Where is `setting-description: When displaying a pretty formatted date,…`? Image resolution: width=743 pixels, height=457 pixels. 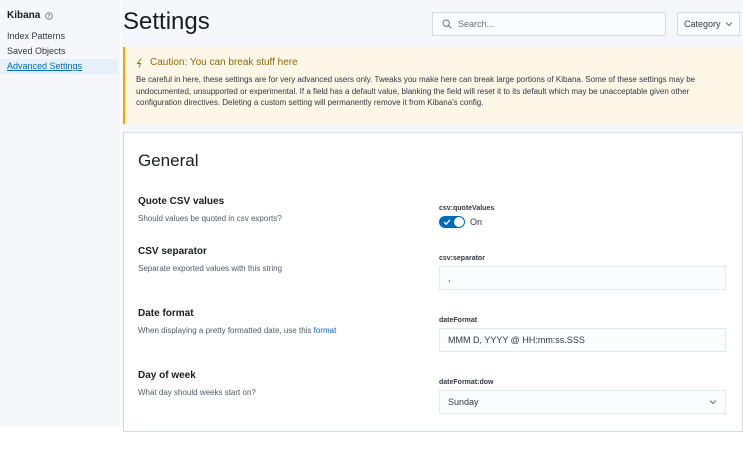 setting-description: When displaying a pretty formatted date,… is located at coordinates (237, 330).